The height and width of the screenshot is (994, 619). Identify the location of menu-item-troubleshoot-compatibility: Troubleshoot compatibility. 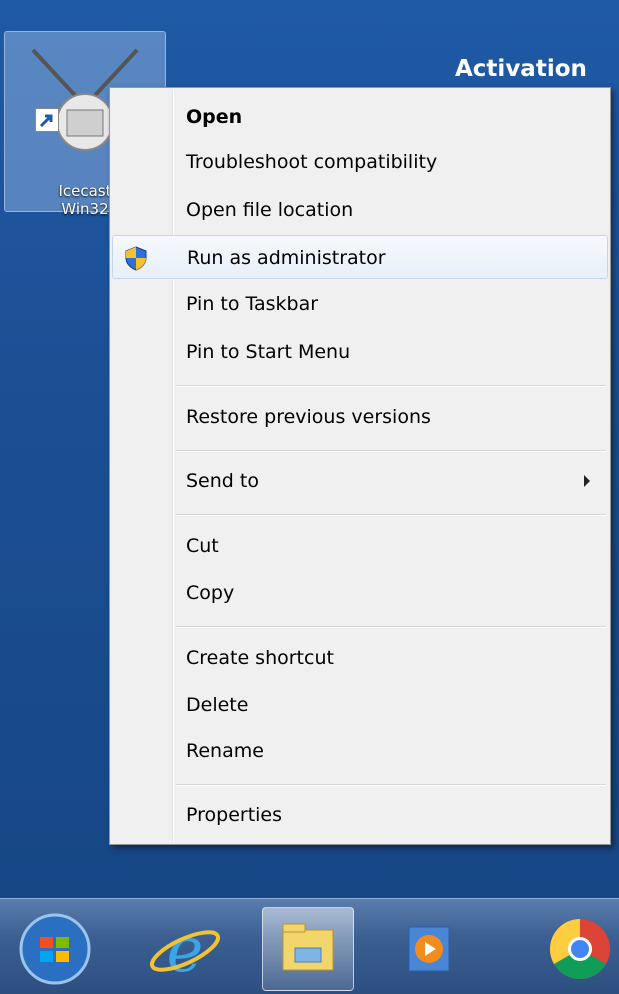
(360, 162).